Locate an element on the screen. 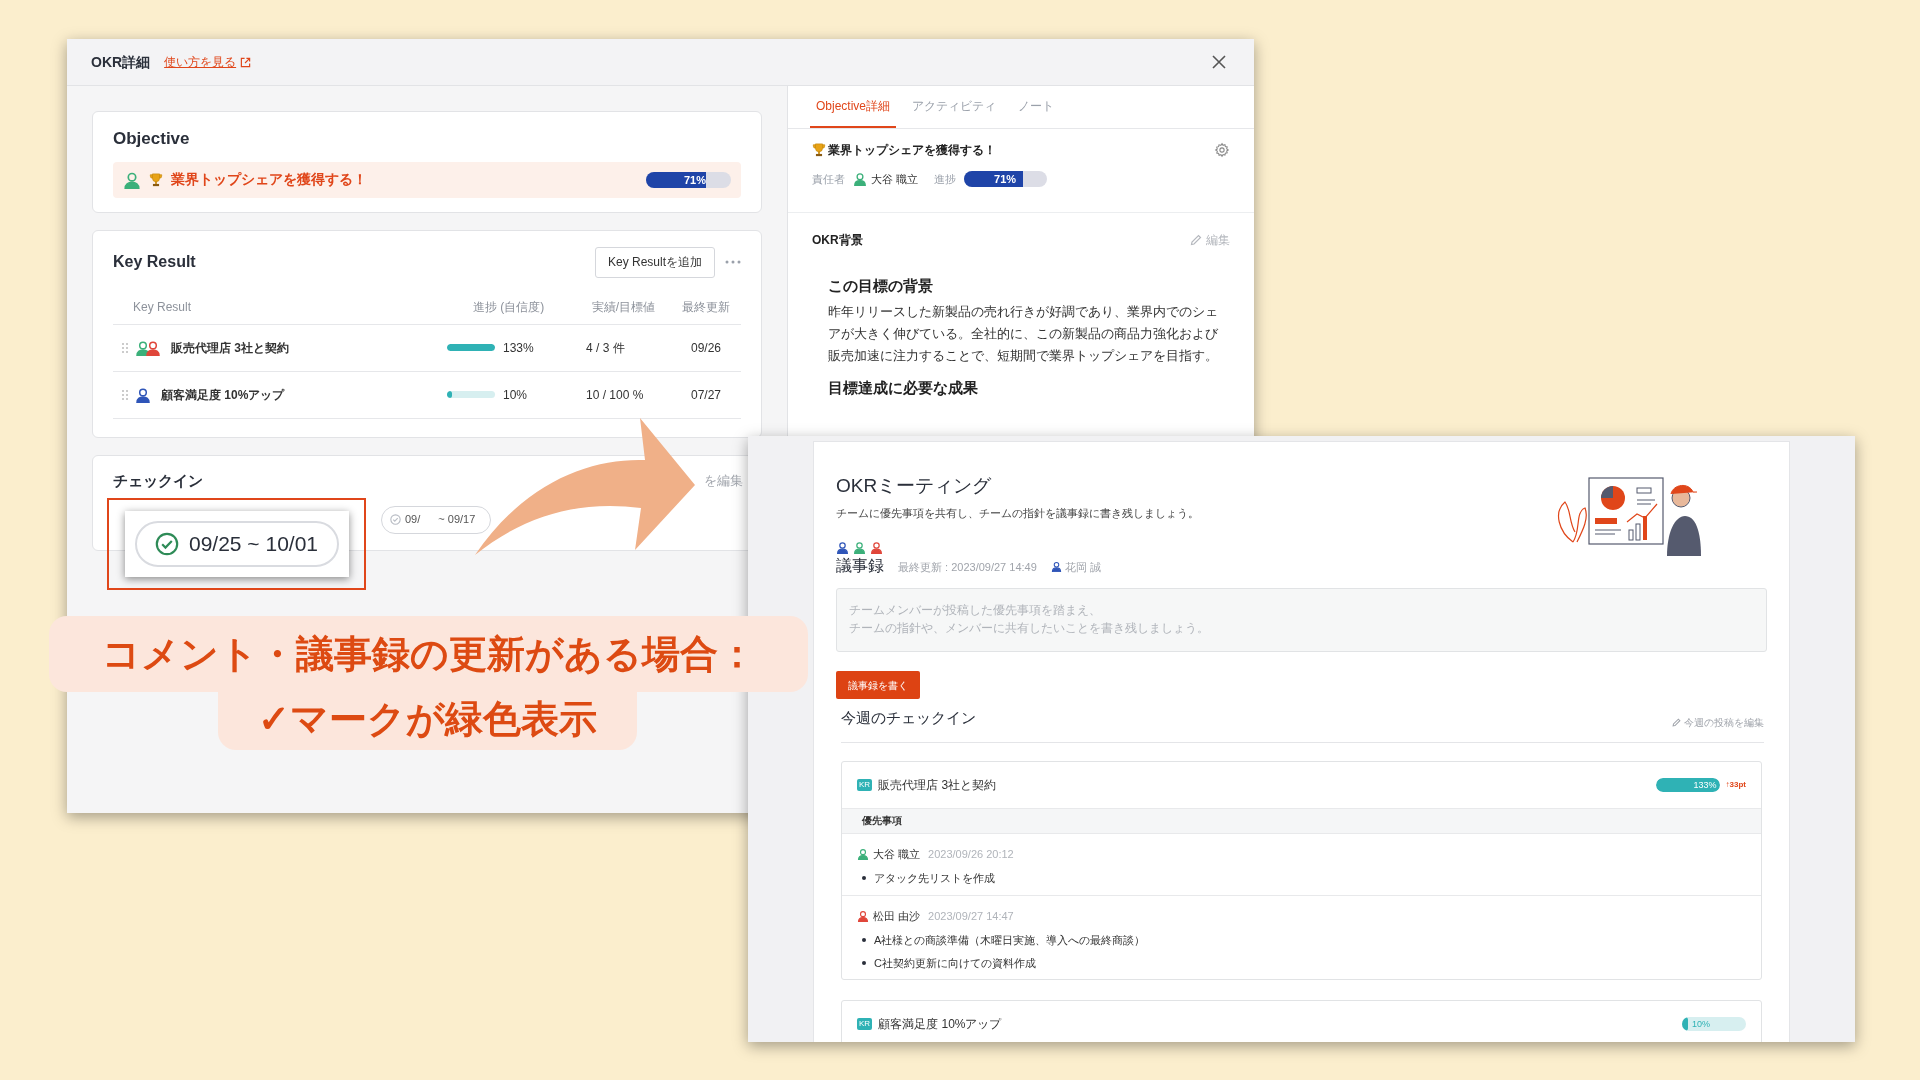 The height and width of the screenshot is (1080, 1920). external-link-icon is located at coordinates (246, 62).